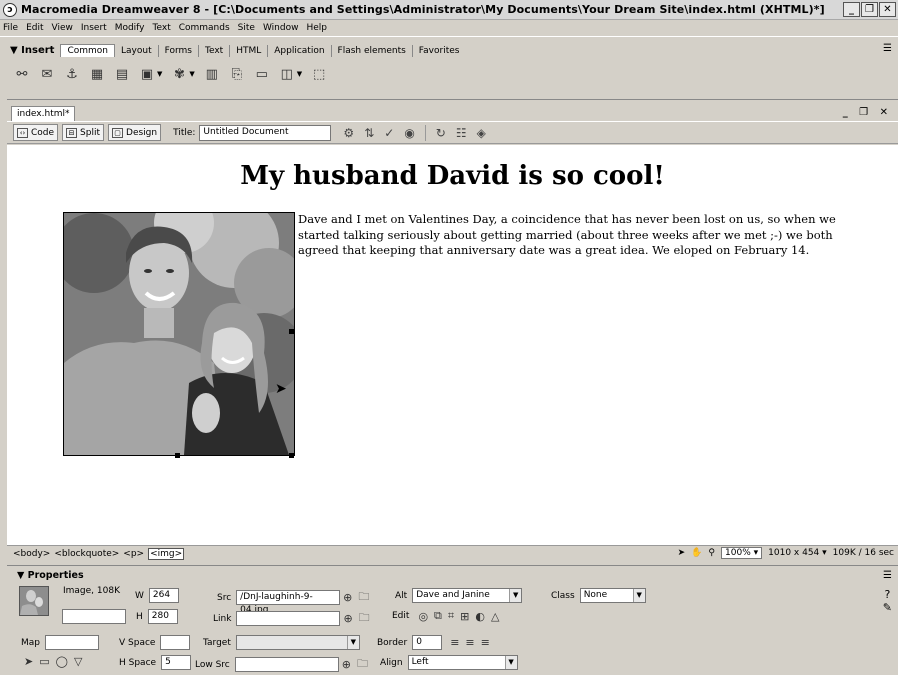  What do you see at coordinates (176, 662) in the screenshot?
I see `hspace-input: 5` at bounding box center [176, 662].